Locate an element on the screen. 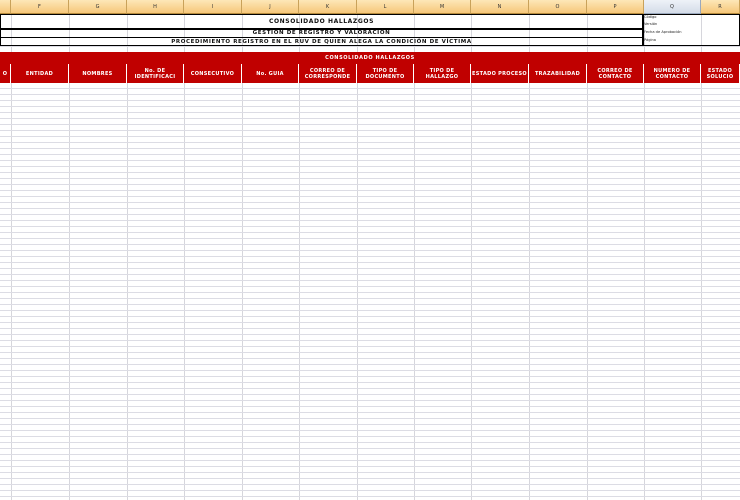  column-header-N: N is located at coordinates (500, 7).